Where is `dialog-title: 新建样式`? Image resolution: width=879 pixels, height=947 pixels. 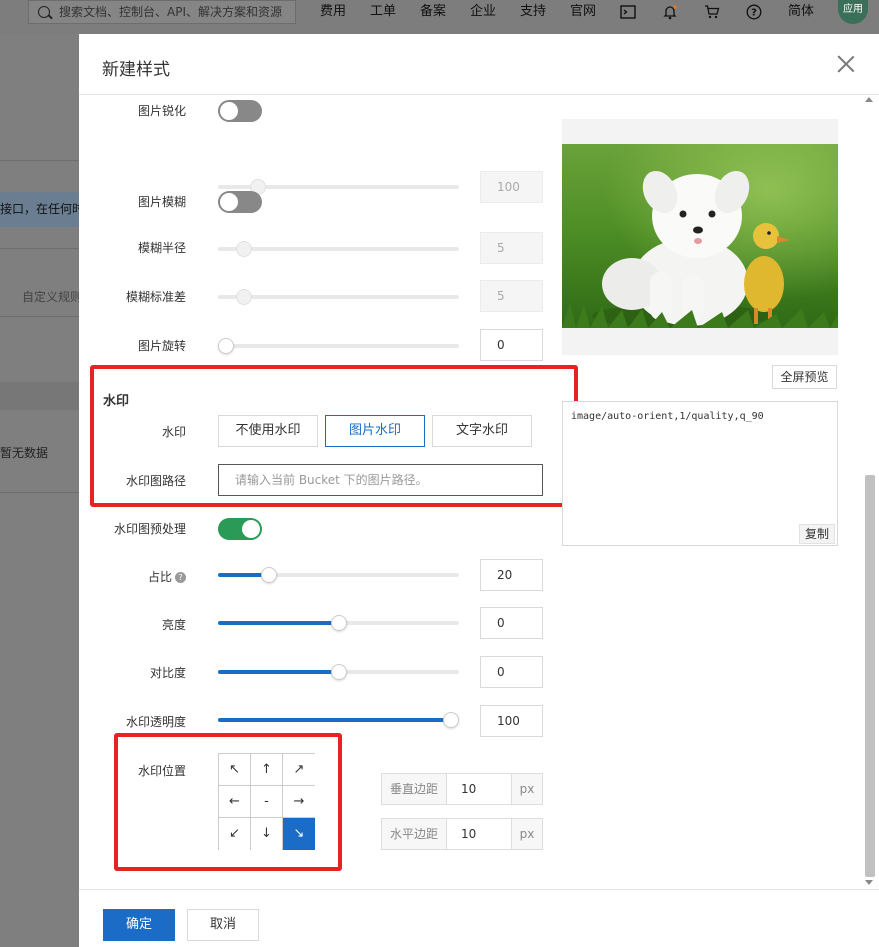 dialog-title: 新建样式 is located at coordinates (136, 70).